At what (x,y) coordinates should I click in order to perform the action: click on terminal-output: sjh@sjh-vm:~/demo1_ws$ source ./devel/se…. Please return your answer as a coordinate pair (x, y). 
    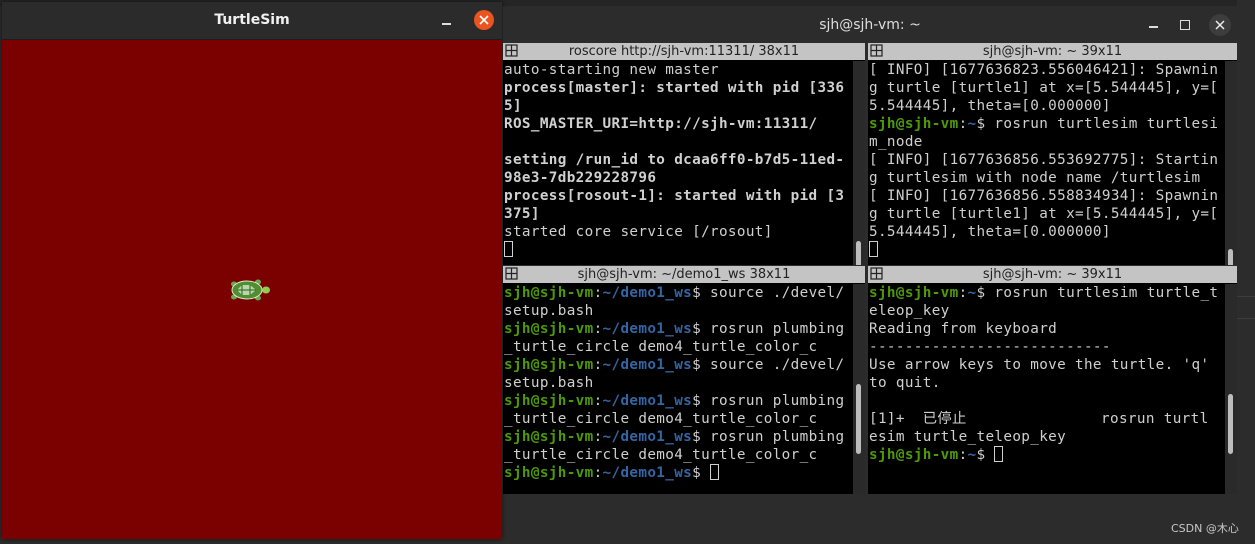
    Looking at the image, I should click on (678, 389).